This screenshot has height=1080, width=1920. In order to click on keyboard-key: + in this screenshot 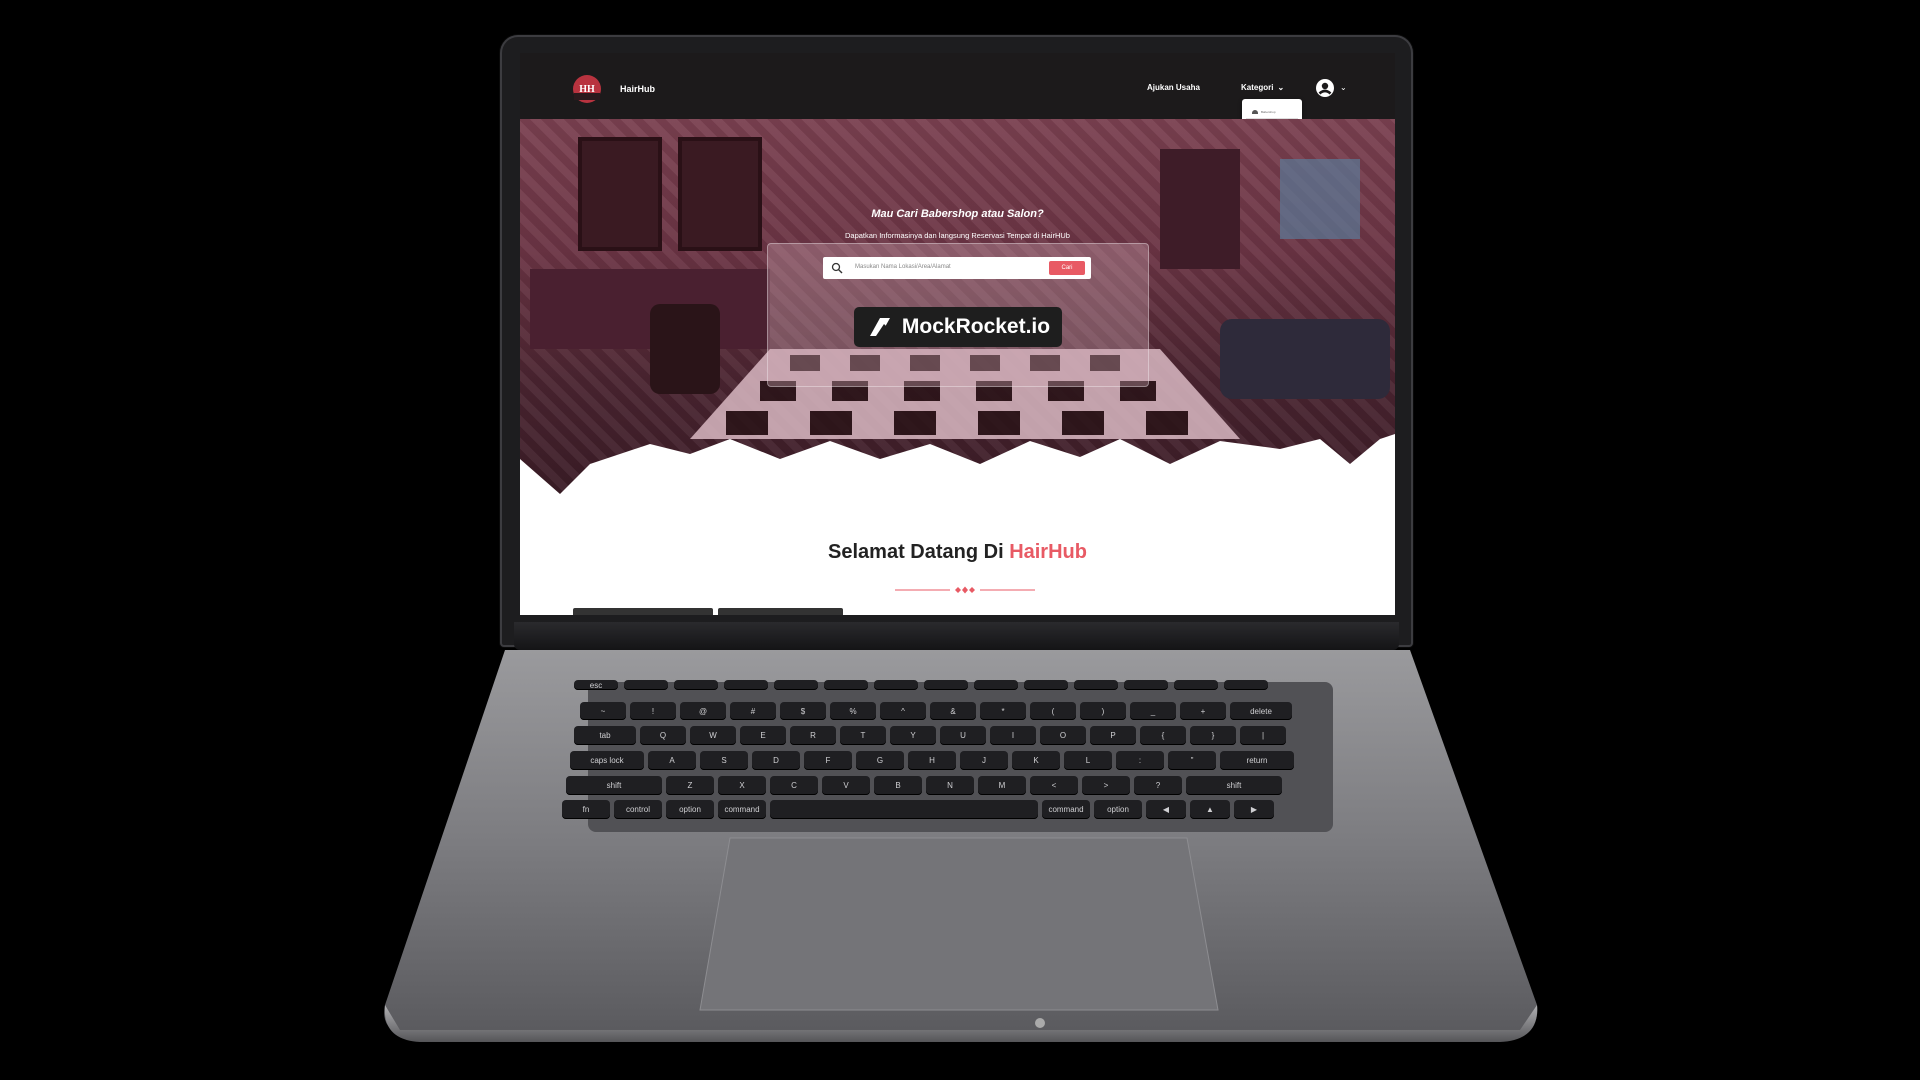, I will do `click(1203, 711)`.